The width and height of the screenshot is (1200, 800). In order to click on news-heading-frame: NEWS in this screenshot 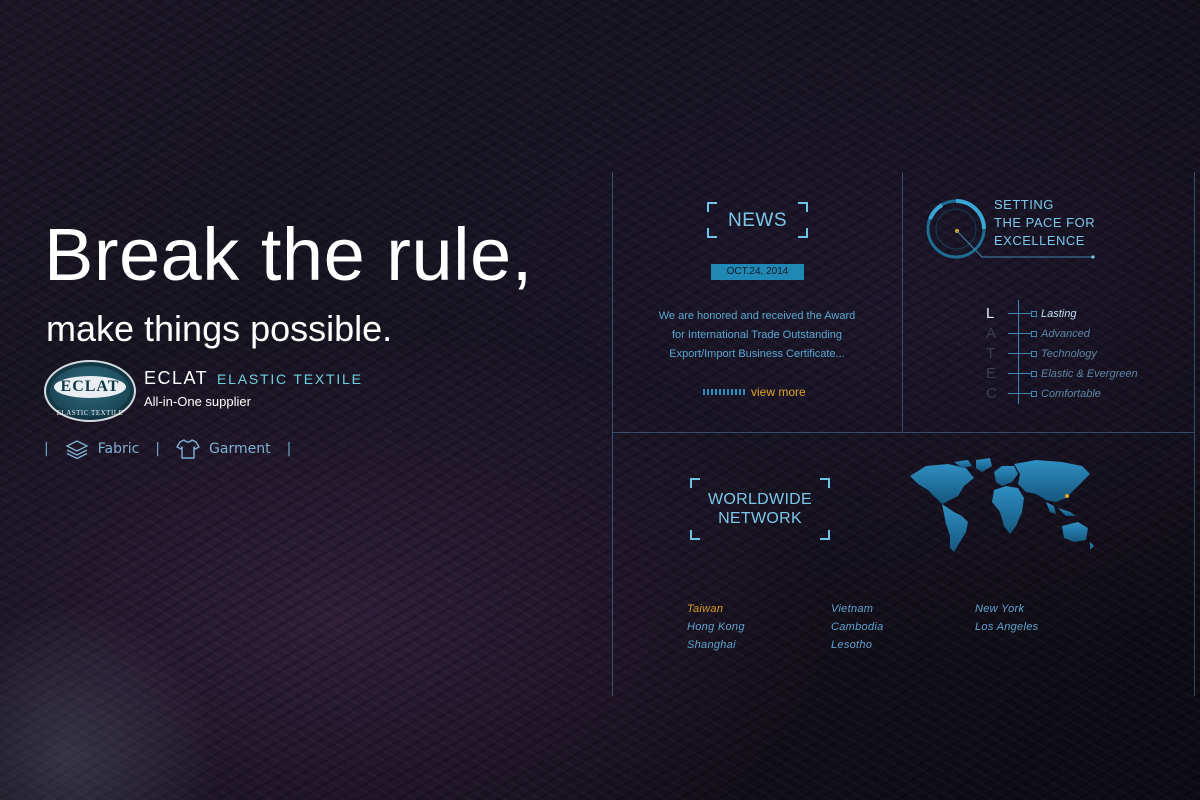, I will do `click(757, 220)`.